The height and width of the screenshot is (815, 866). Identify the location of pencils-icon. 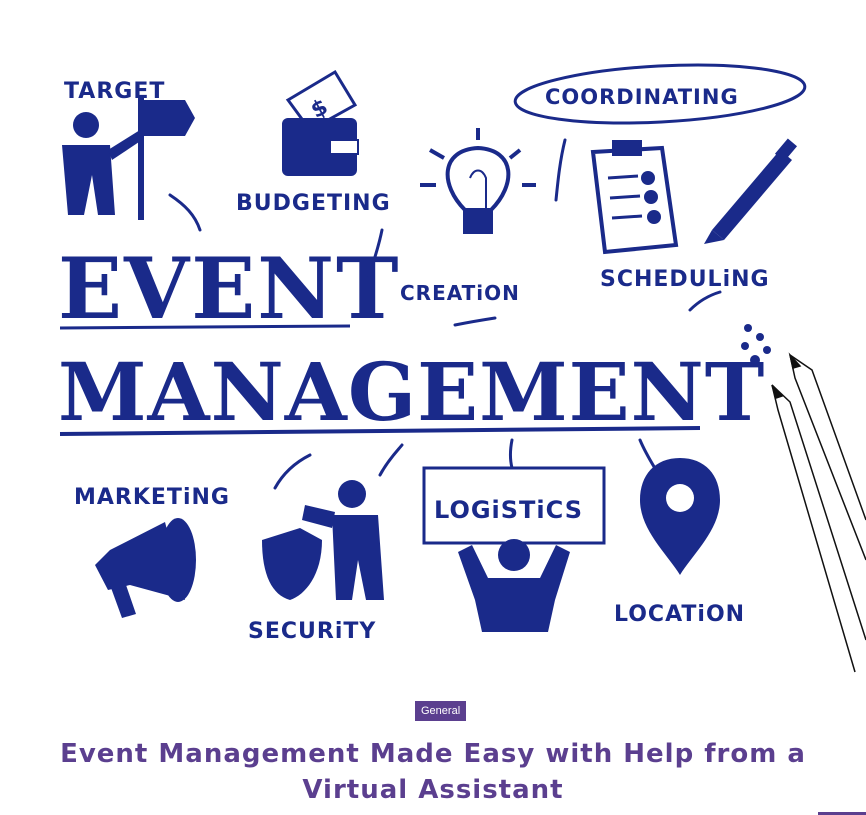
(818, 512).